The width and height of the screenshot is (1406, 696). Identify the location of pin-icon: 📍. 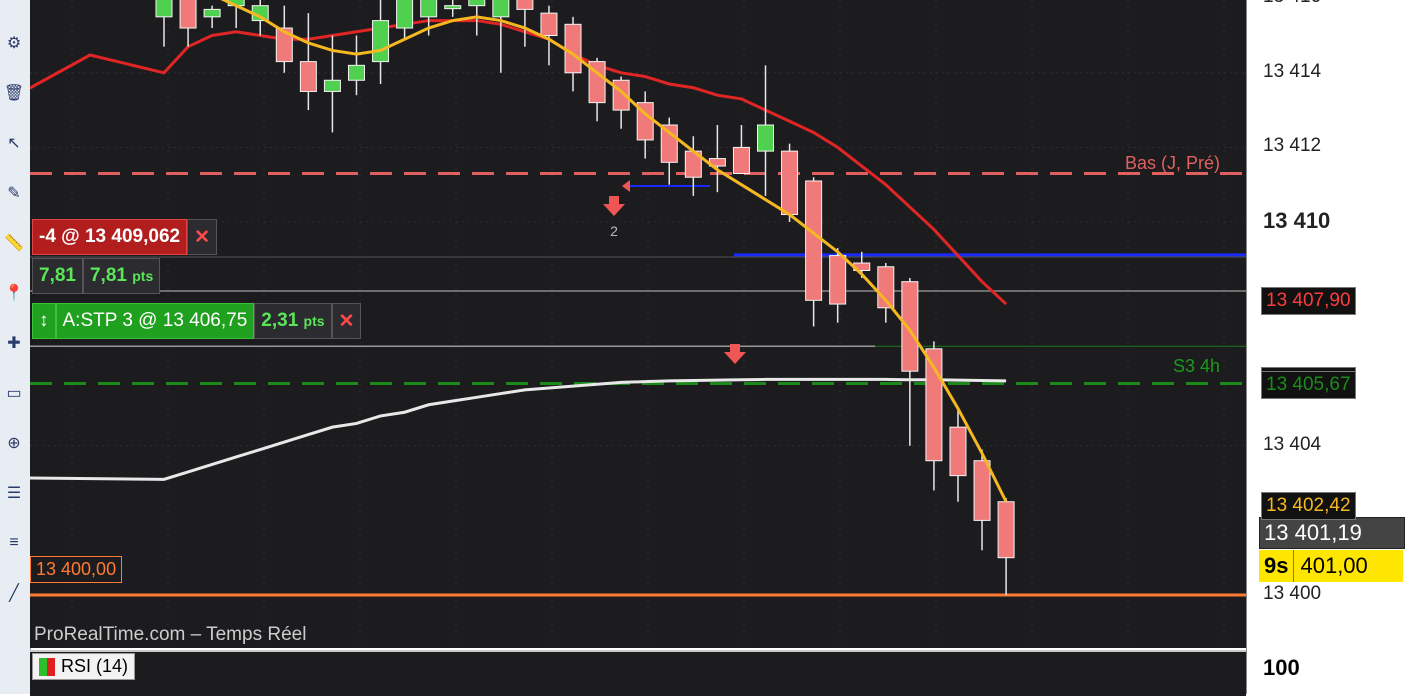
(14, 293).